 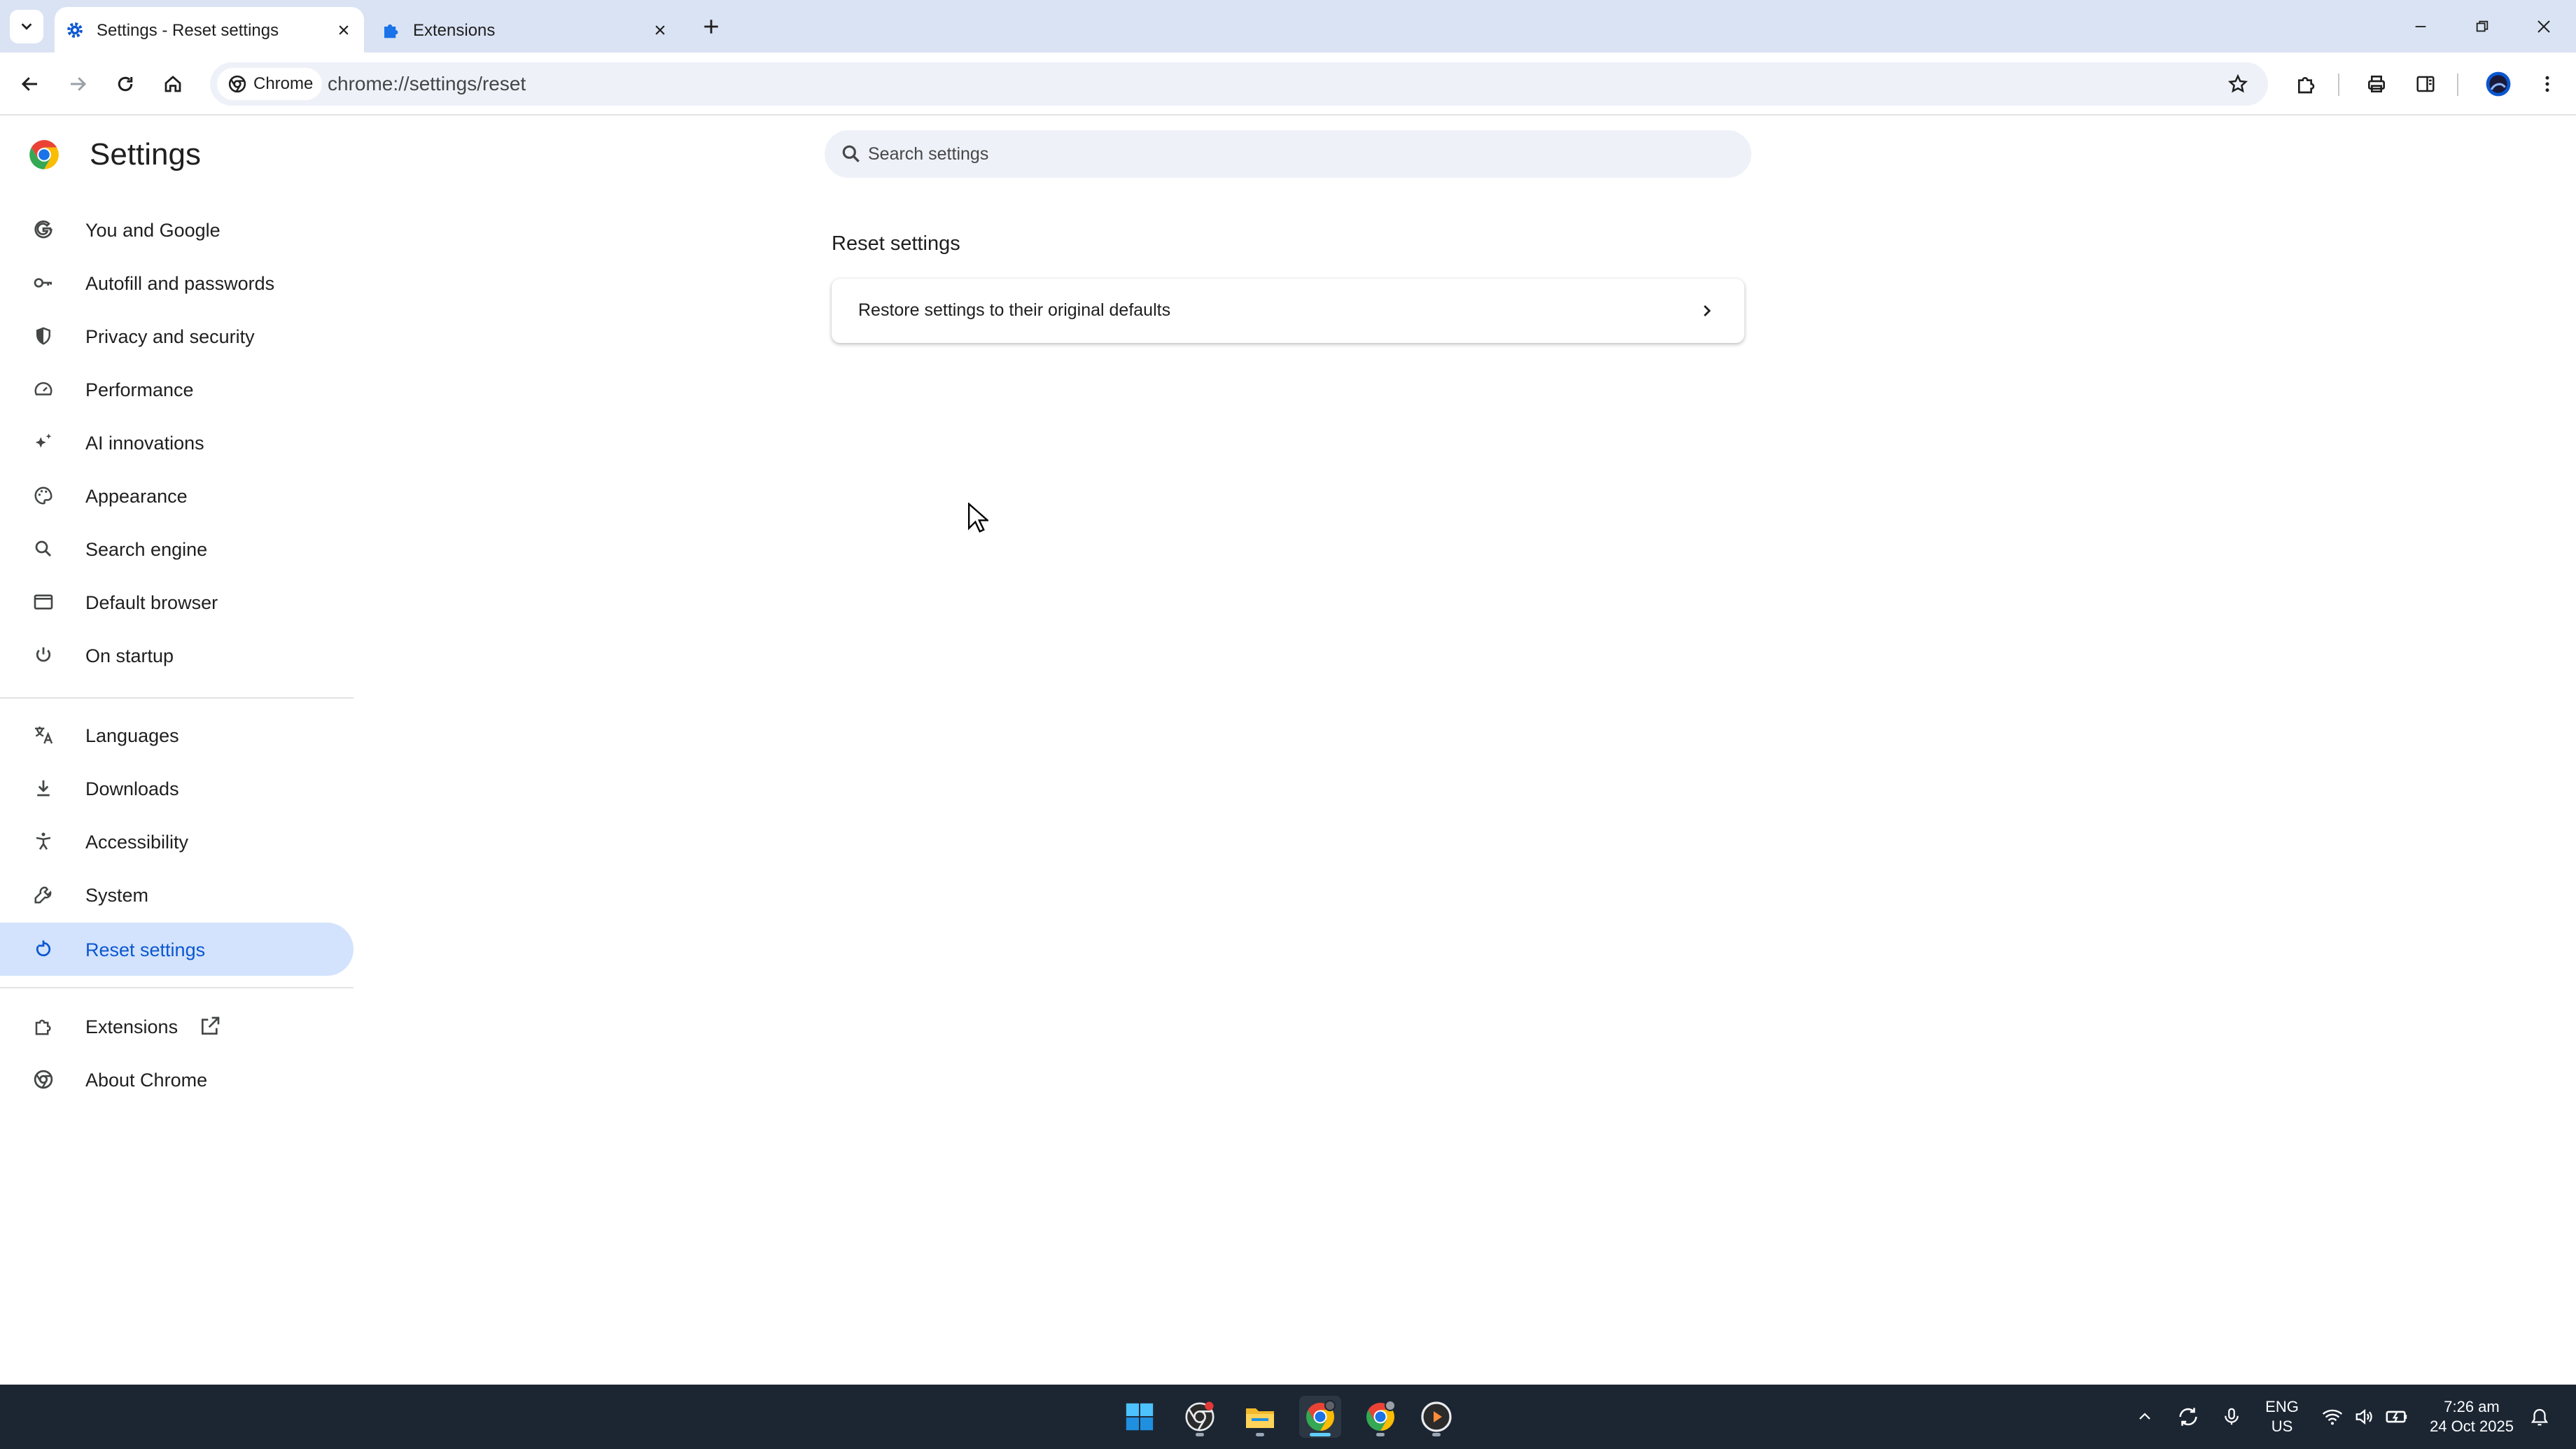 I want to click on taskbar-app-file-explorer, so click(x=1260, y=1417).